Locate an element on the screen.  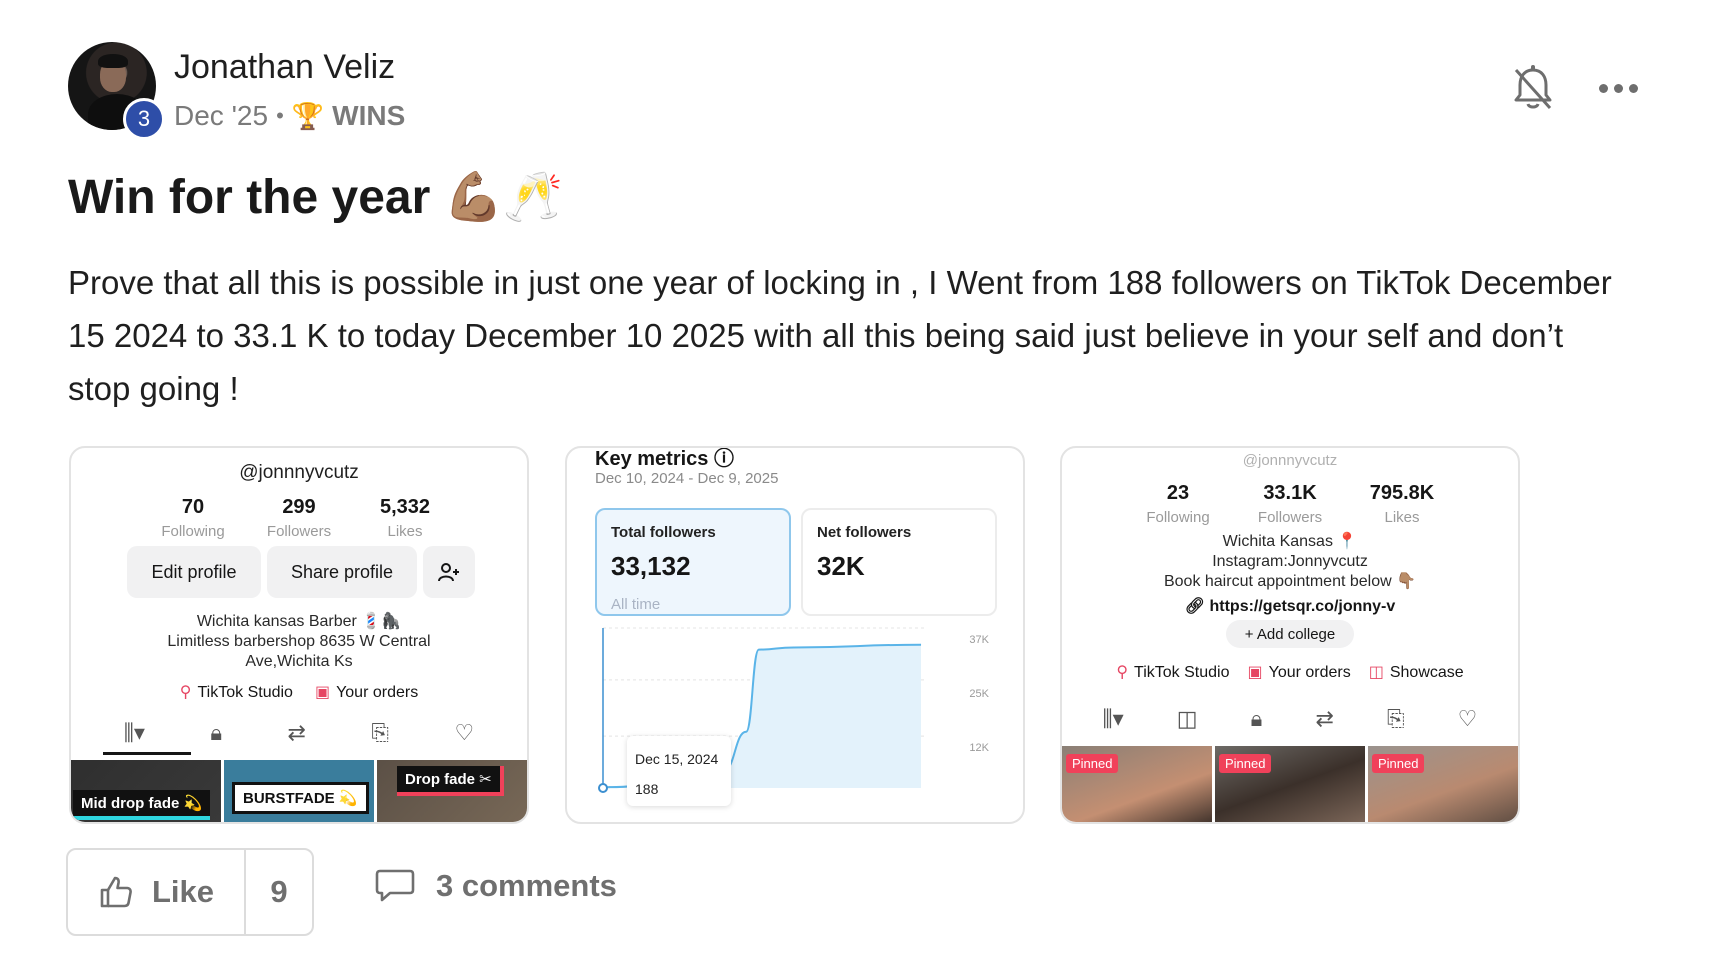
comment-icon is located at coordinates (395, 885).